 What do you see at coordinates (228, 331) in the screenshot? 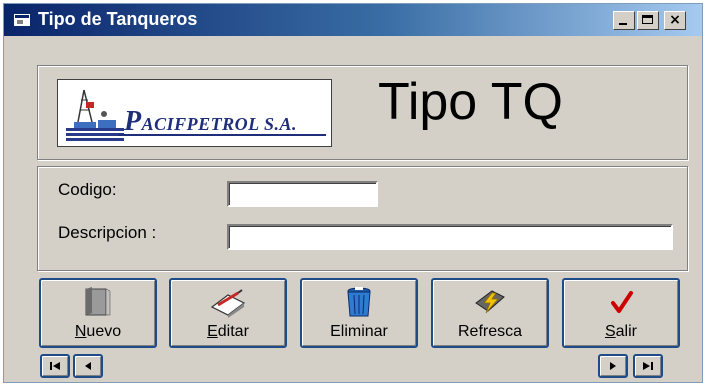
I see `editar-label: Editar` at bounding box center [228, 331].